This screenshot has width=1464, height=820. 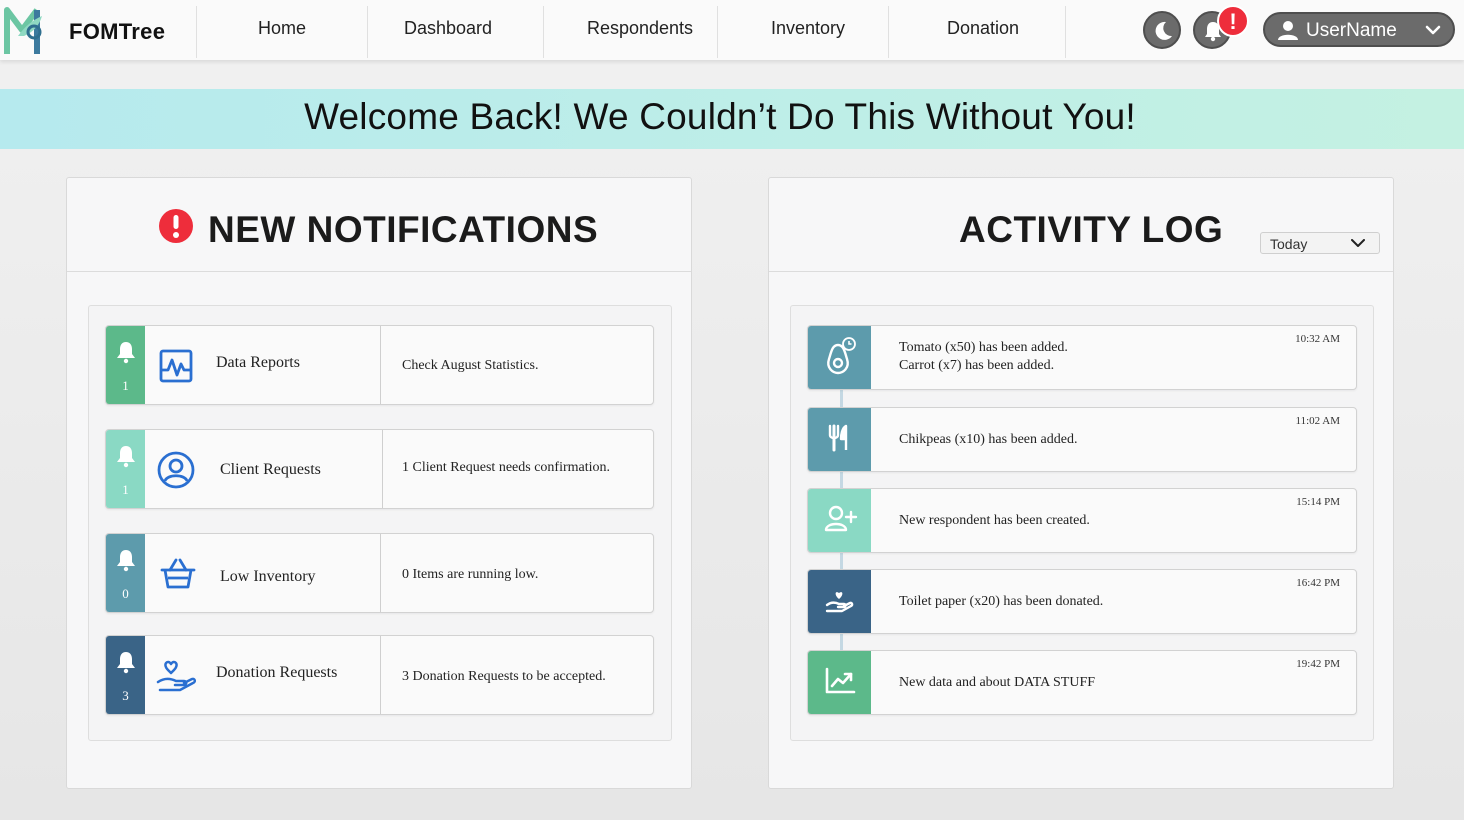 I want to click on notifications-header: NEW NOTIFICATIONS, so click(x=379, y=225).